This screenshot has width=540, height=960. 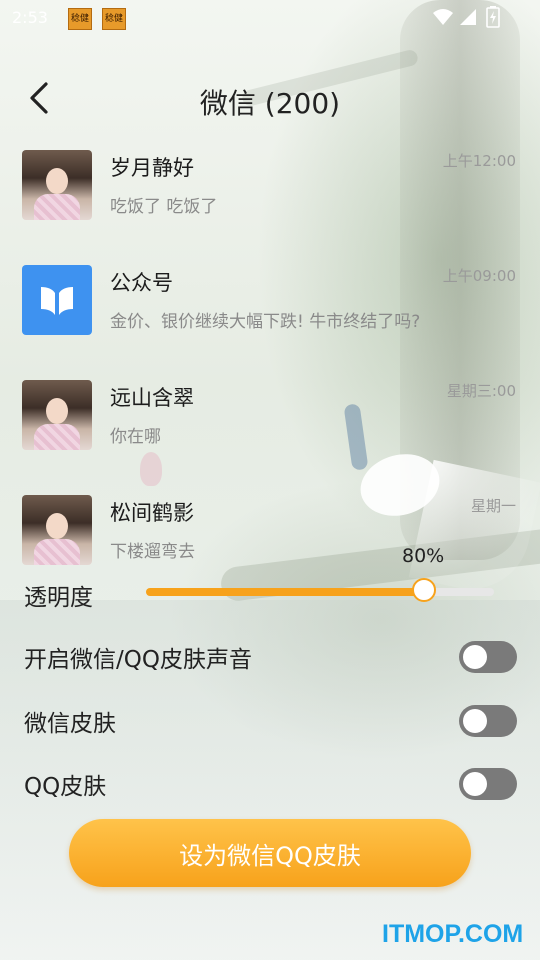 I want to click on toggle-row-skin-sound: 开启微信/QQ皮肤声音, so click(x=270, y=657).